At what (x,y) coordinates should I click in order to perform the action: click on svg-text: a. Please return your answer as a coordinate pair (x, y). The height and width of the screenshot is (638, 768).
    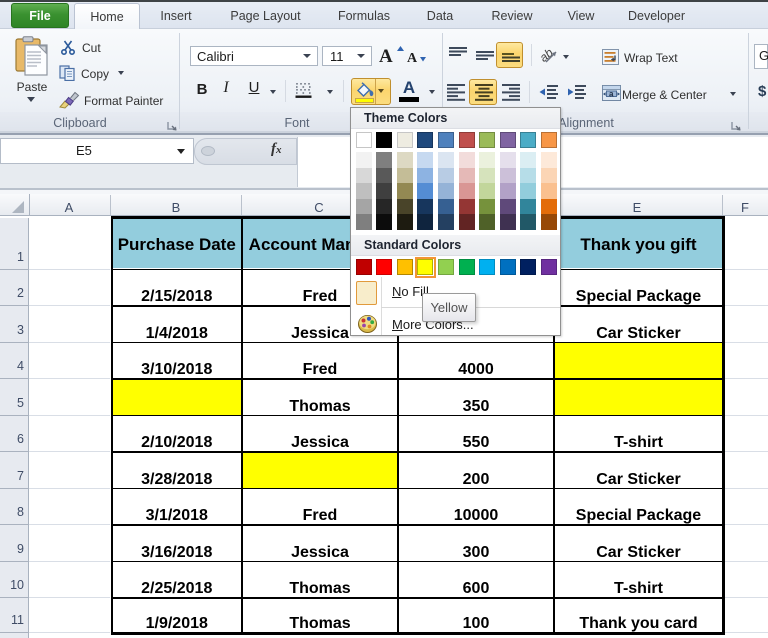
    Looking at the image, I should click on (611, 94).